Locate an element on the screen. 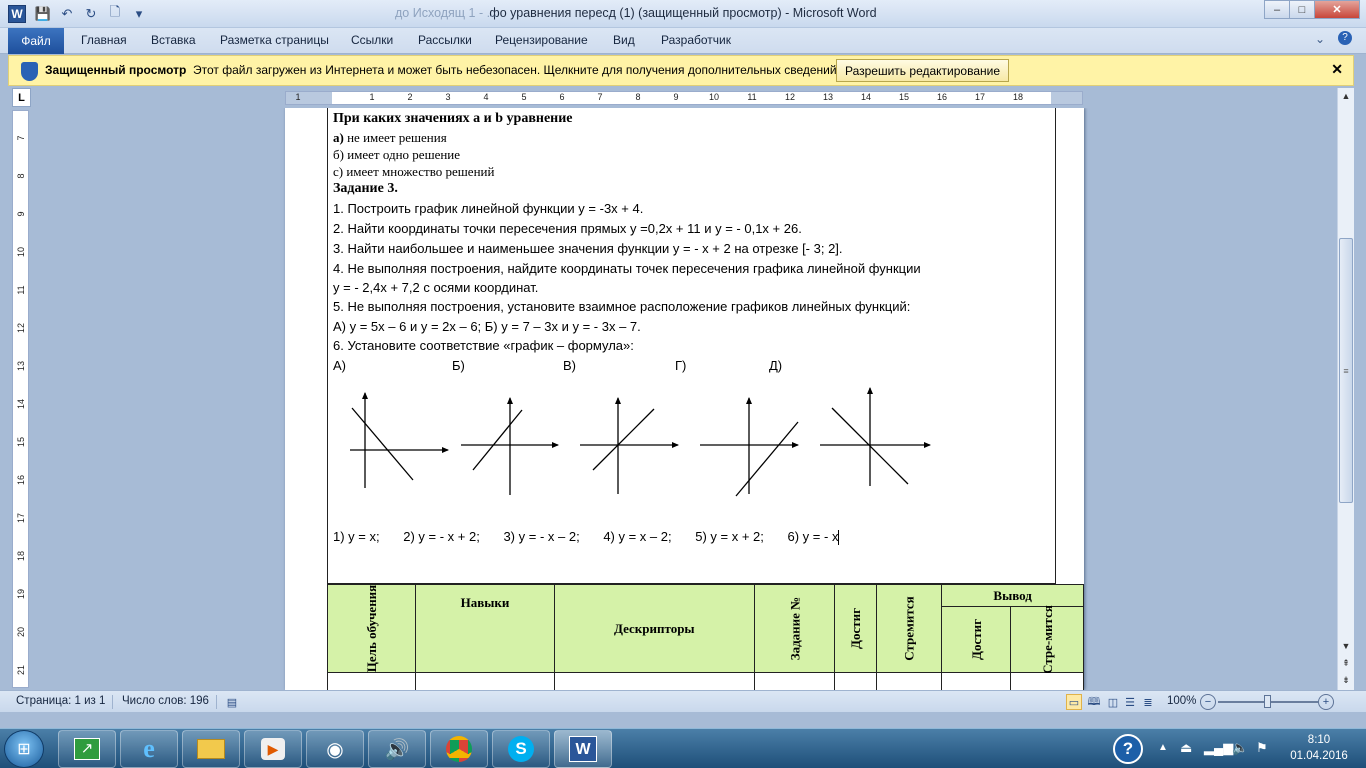 Image resolution: width=1366 pixels, height=768 pixels. media-player-icon: ▶ is located at coordinates (273, 749).